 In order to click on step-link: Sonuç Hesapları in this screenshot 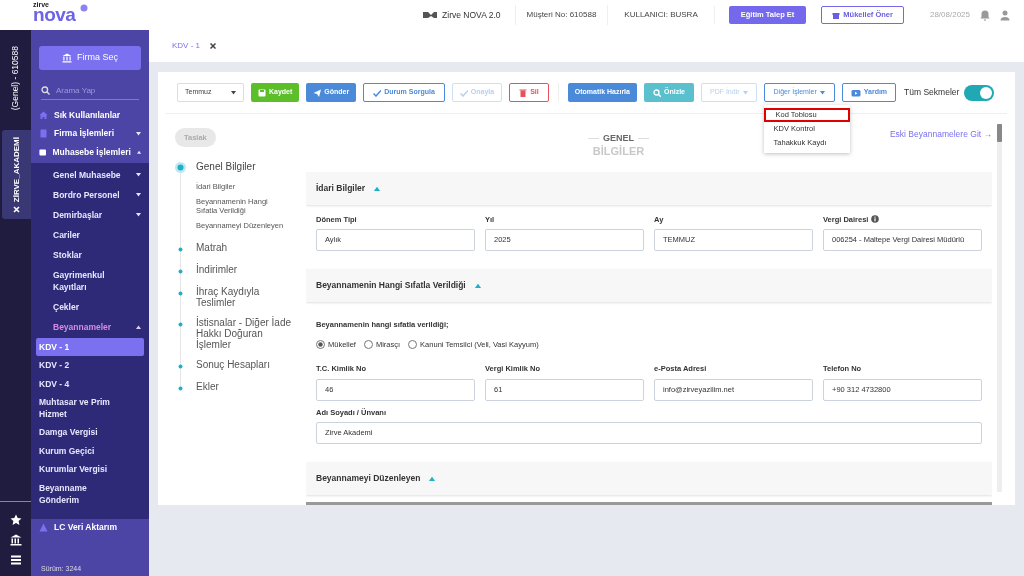, I will do `click(246, 364)`.